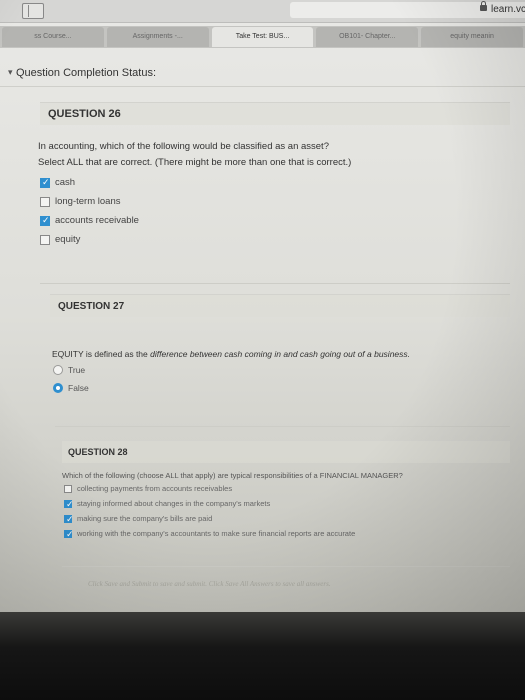 The image size is (525, 700). What do you see at coordinates (98, 452) in the screenshot?
I see `question-title: QUESTION 28` at bounding box center [98, 452].